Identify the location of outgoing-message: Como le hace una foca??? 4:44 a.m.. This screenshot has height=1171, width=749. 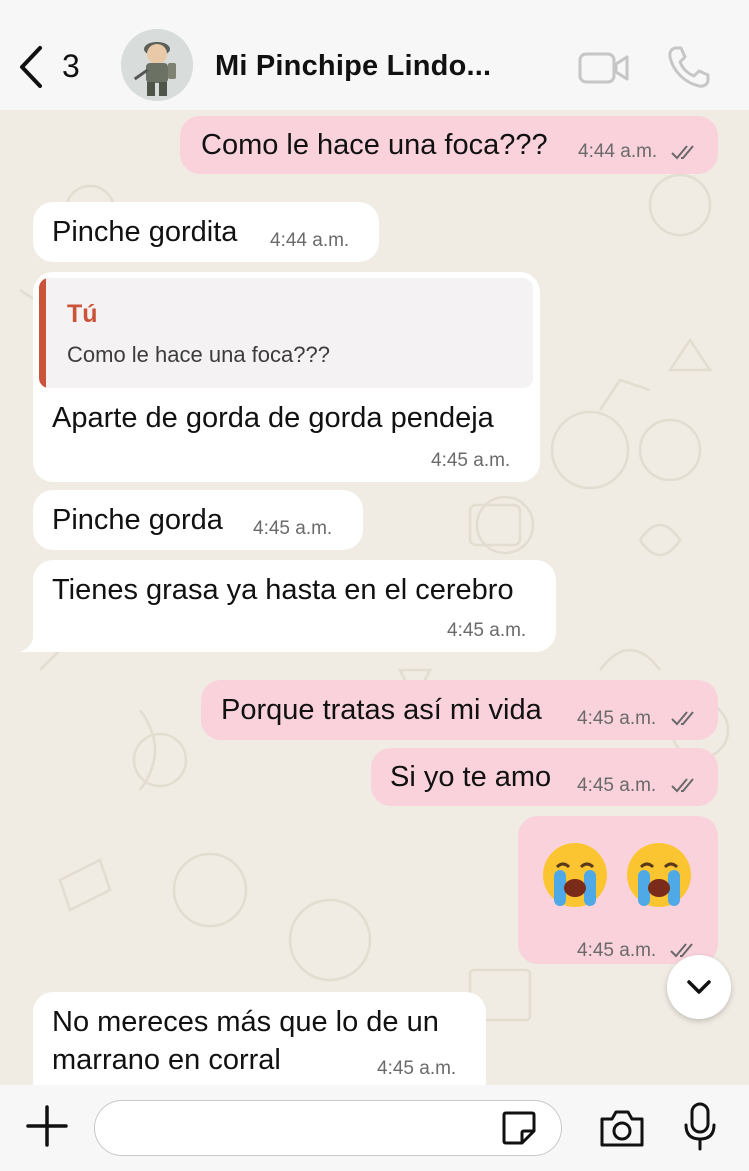
(449, 145).